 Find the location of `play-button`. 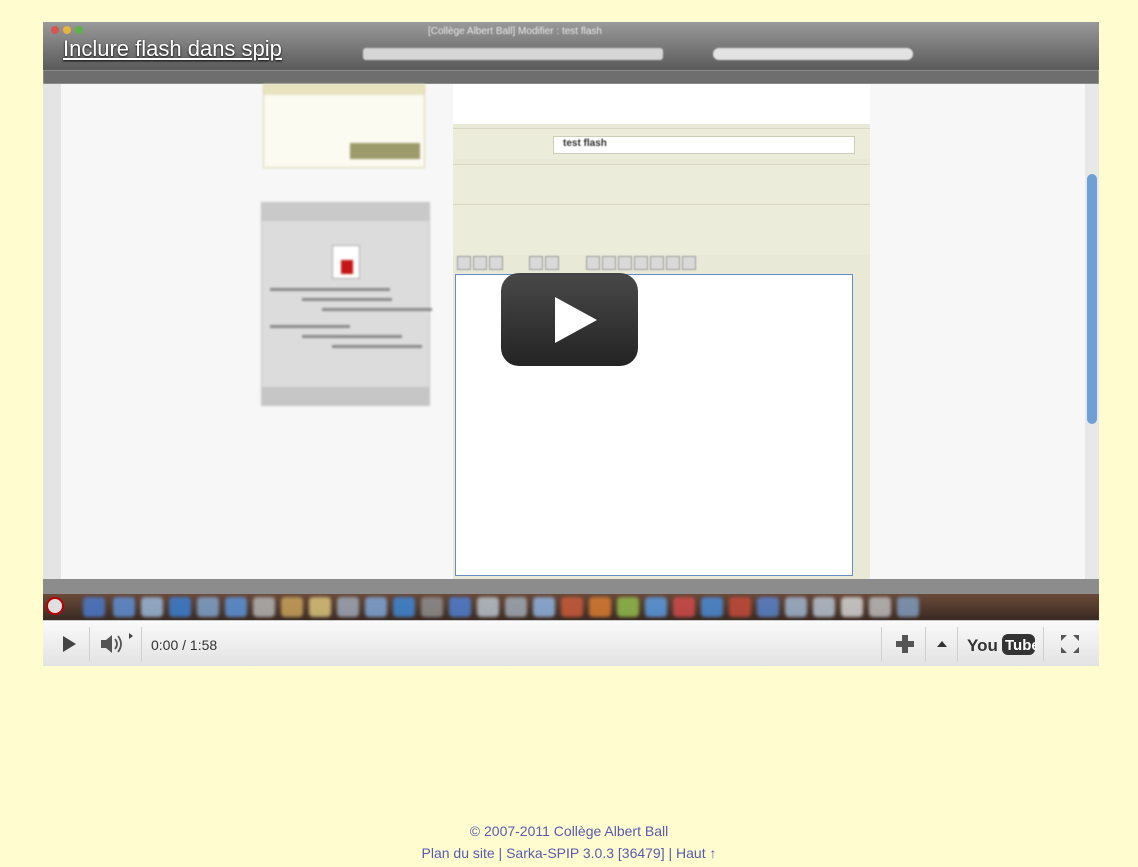

play-button is located at coordinates (69, 644).